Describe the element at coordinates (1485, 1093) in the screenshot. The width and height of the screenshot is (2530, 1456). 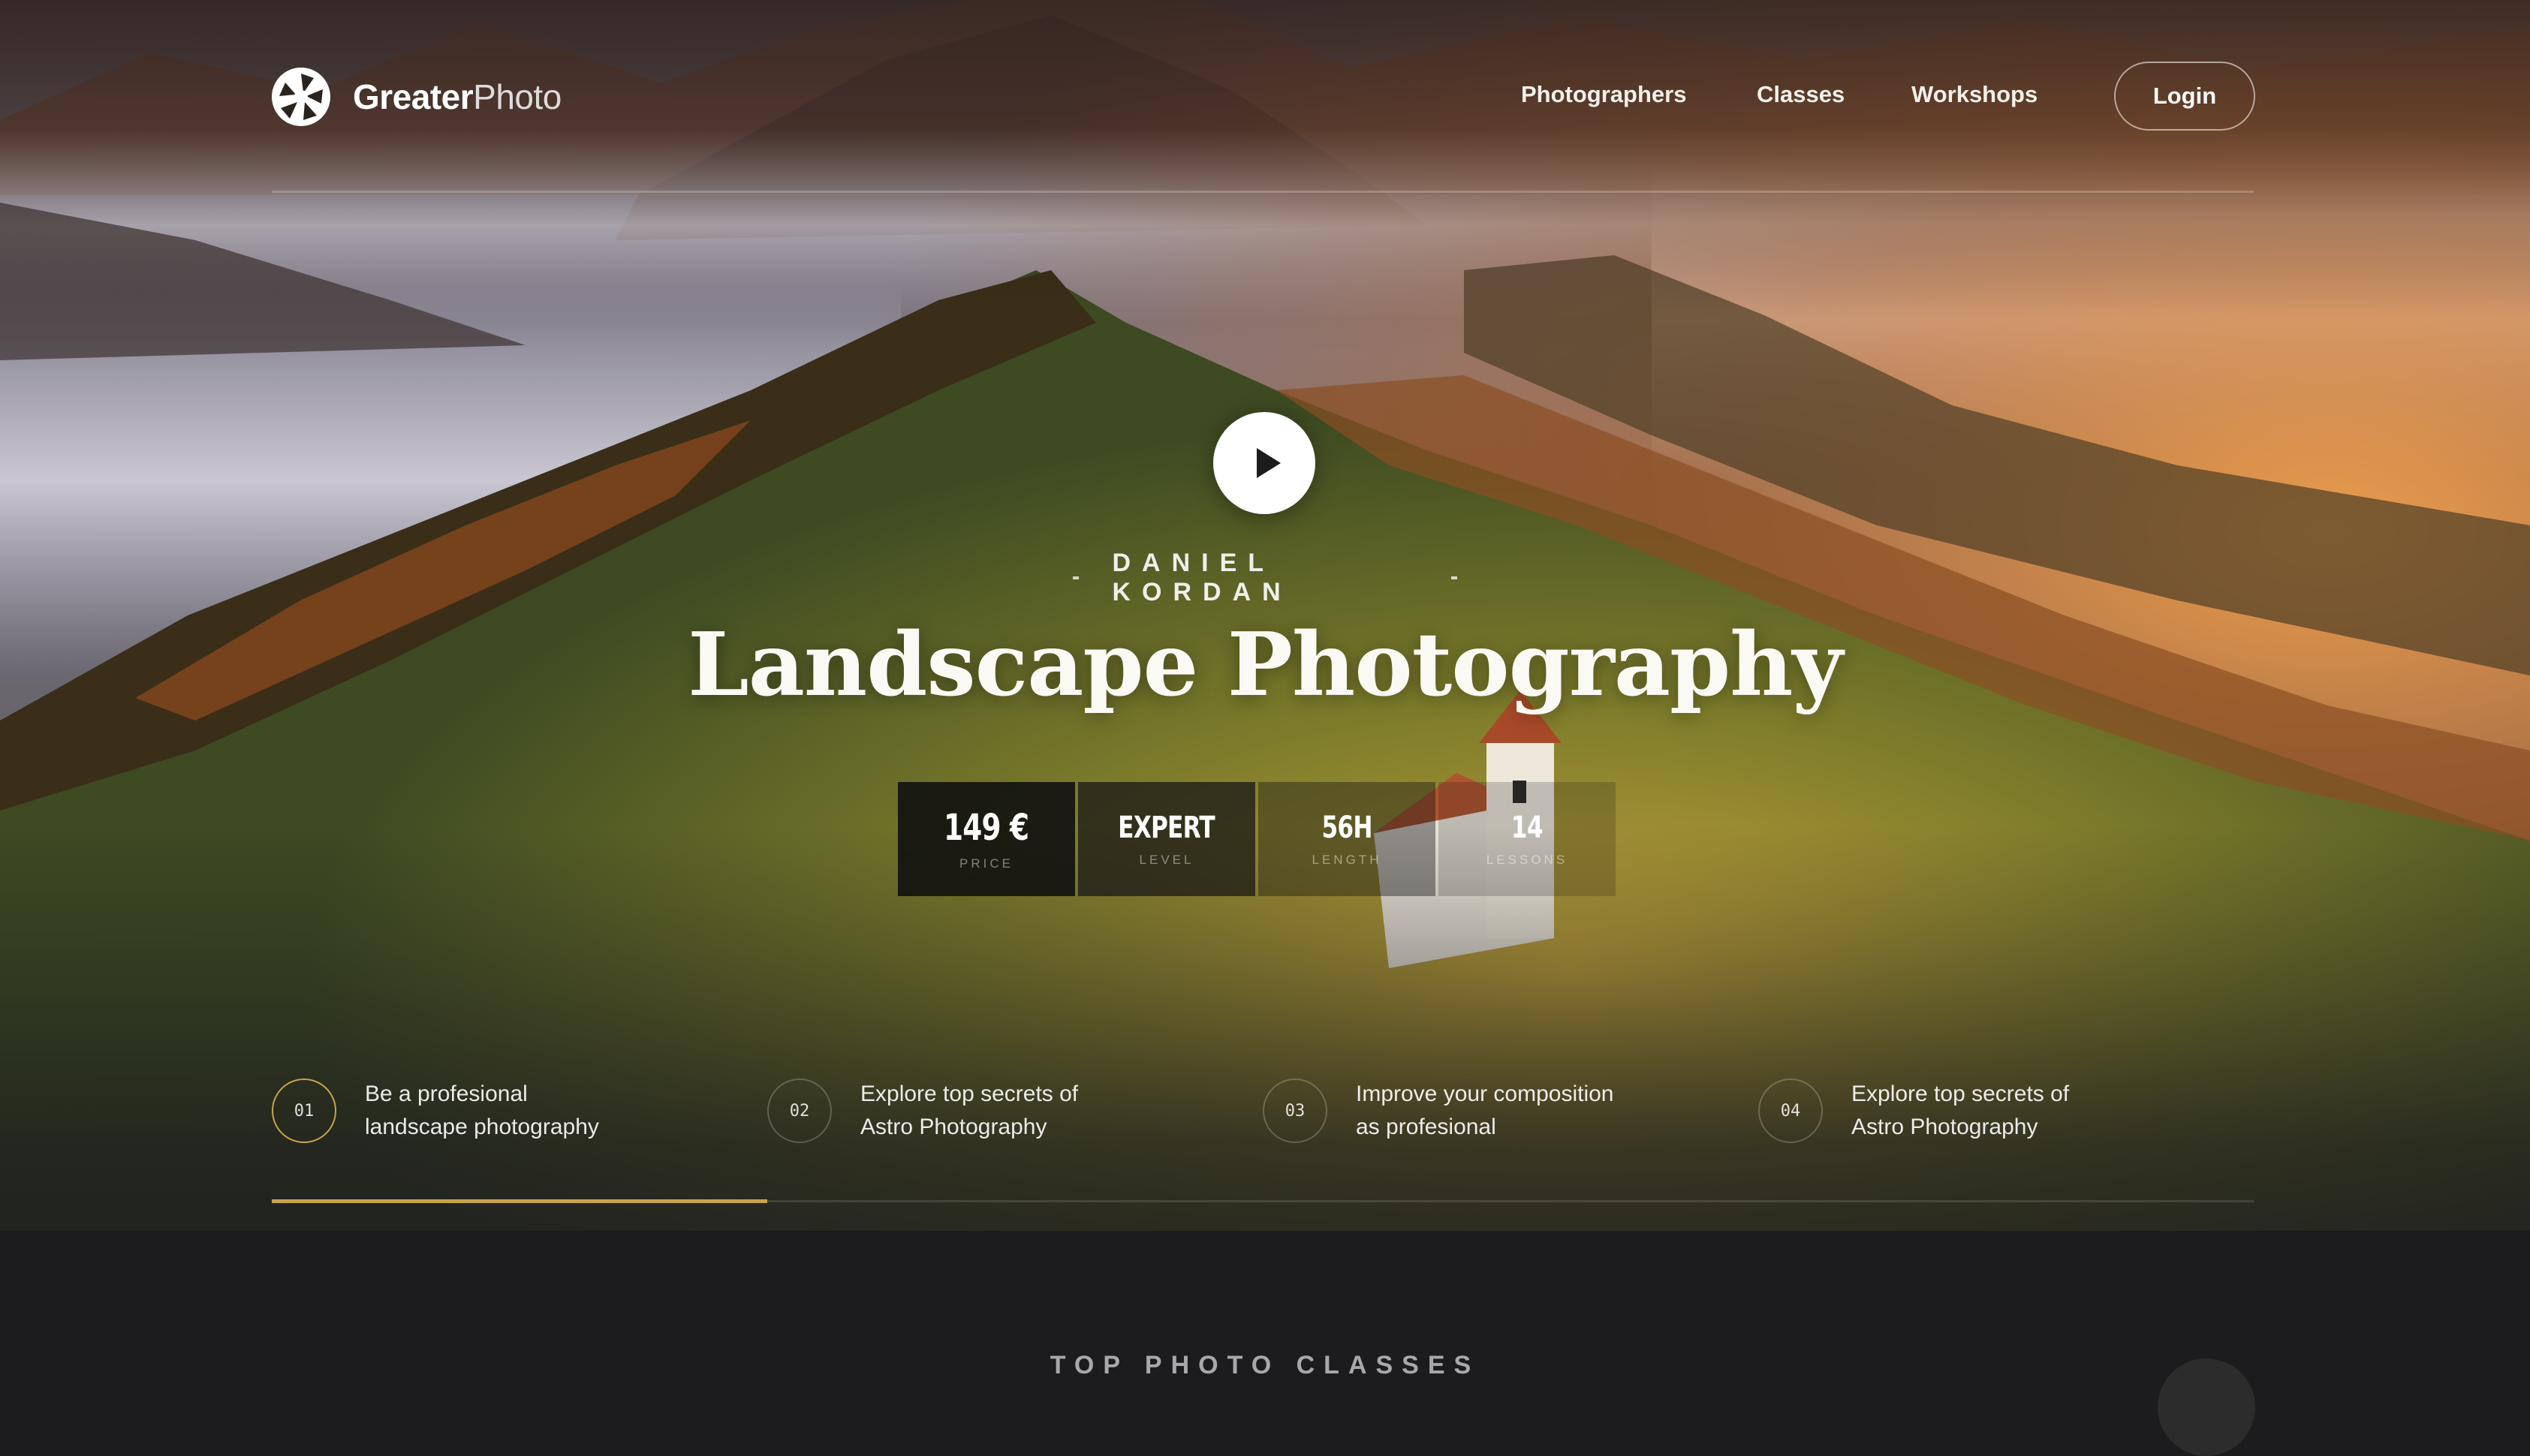
I see `feature-text-line: Improve your composition` at that location.